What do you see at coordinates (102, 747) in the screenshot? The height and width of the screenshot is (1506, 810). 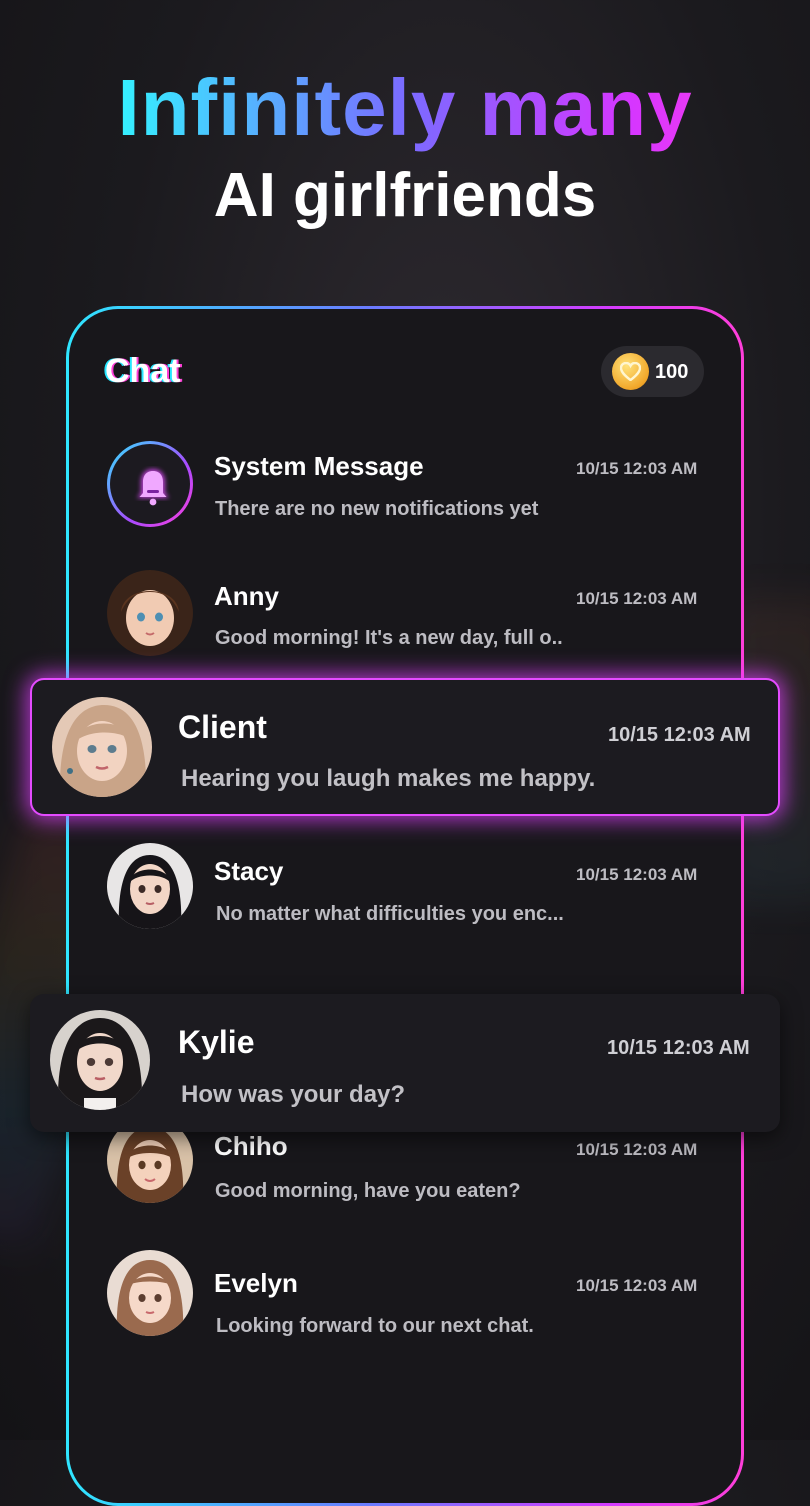 I see `avatar-client` at bounding box center [102, 747].